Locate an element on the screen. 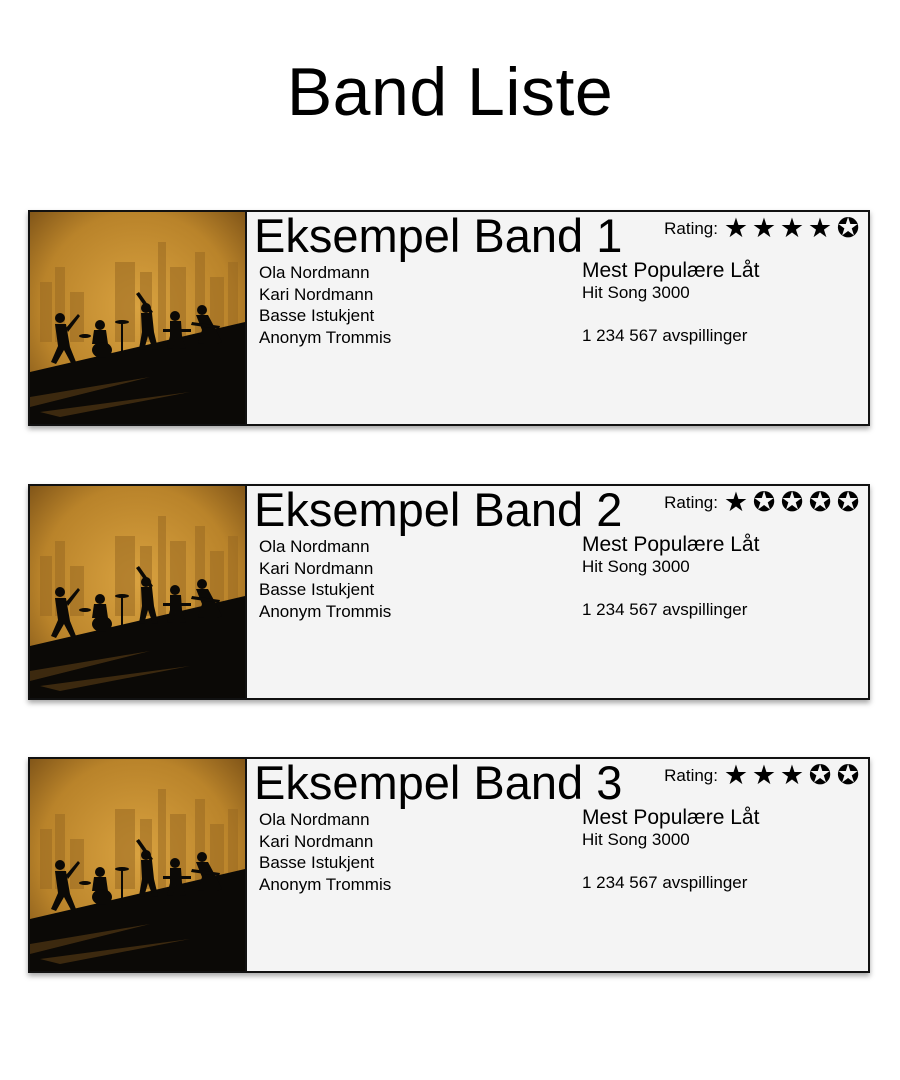 The width and height of the screenshot is (900, 1080). band-name: Eksempel Band 1 is located at coordinates (438, 236).